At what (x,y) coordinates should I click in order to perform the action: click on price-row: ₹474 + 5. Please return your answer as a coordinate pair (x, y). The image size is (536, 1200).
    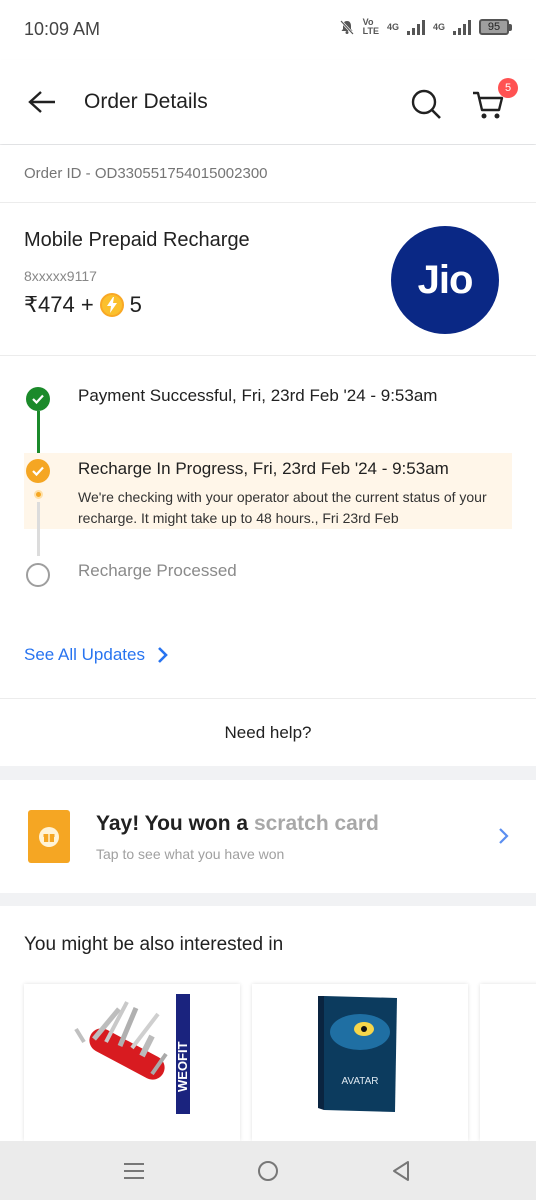
    Looking at the image, I should click on (83, 305).